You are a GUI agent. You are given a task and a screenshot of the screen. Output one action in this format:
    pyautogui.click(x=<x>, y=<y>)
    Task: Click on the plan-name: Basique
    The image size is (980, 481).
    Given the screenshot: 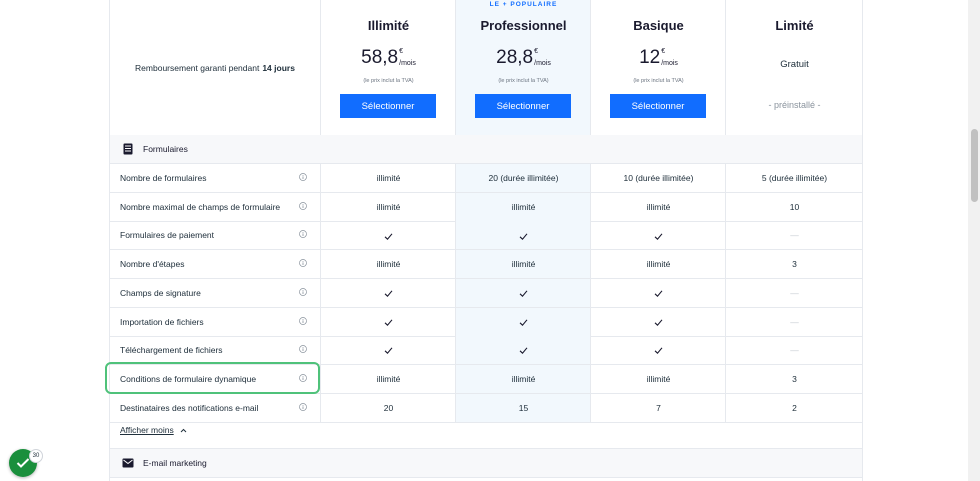 What is the action you would take?
    pyautogui.click(x=658, y=25)
    